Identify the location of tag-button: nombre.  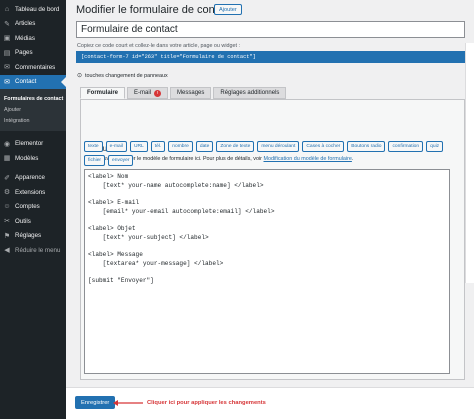
(180, 146).